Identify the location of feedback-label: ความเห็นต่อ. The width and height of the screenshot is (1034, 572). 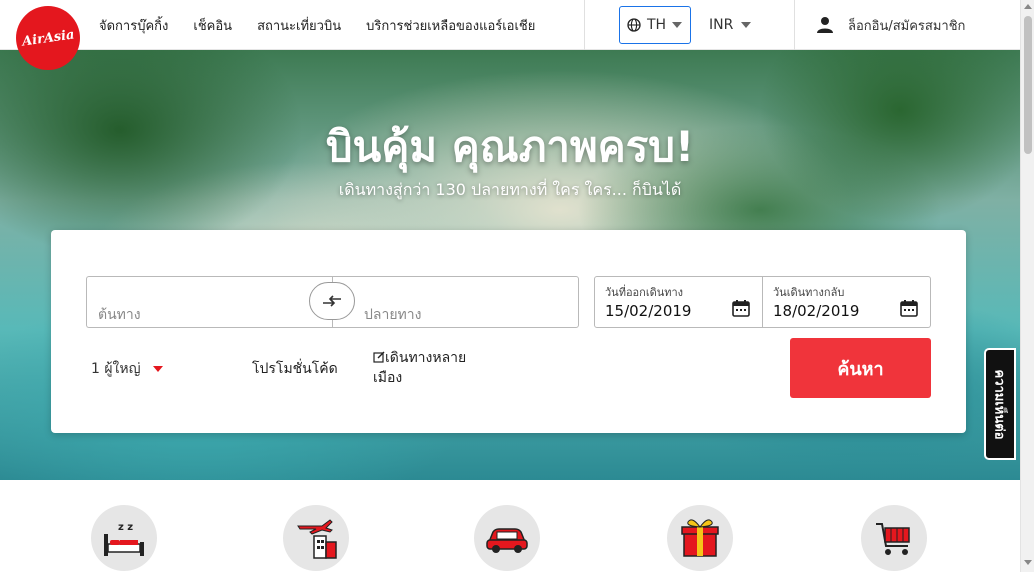
(999, 404).